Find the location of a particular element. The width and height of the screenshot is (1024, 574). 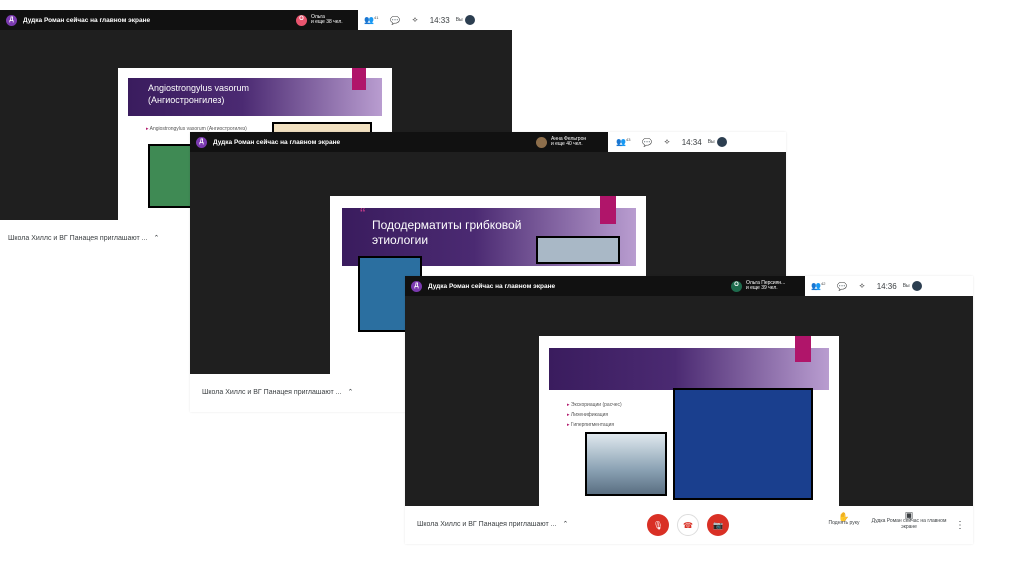

mic-off-icon: 🎙 is located at coordinates (658, 525).